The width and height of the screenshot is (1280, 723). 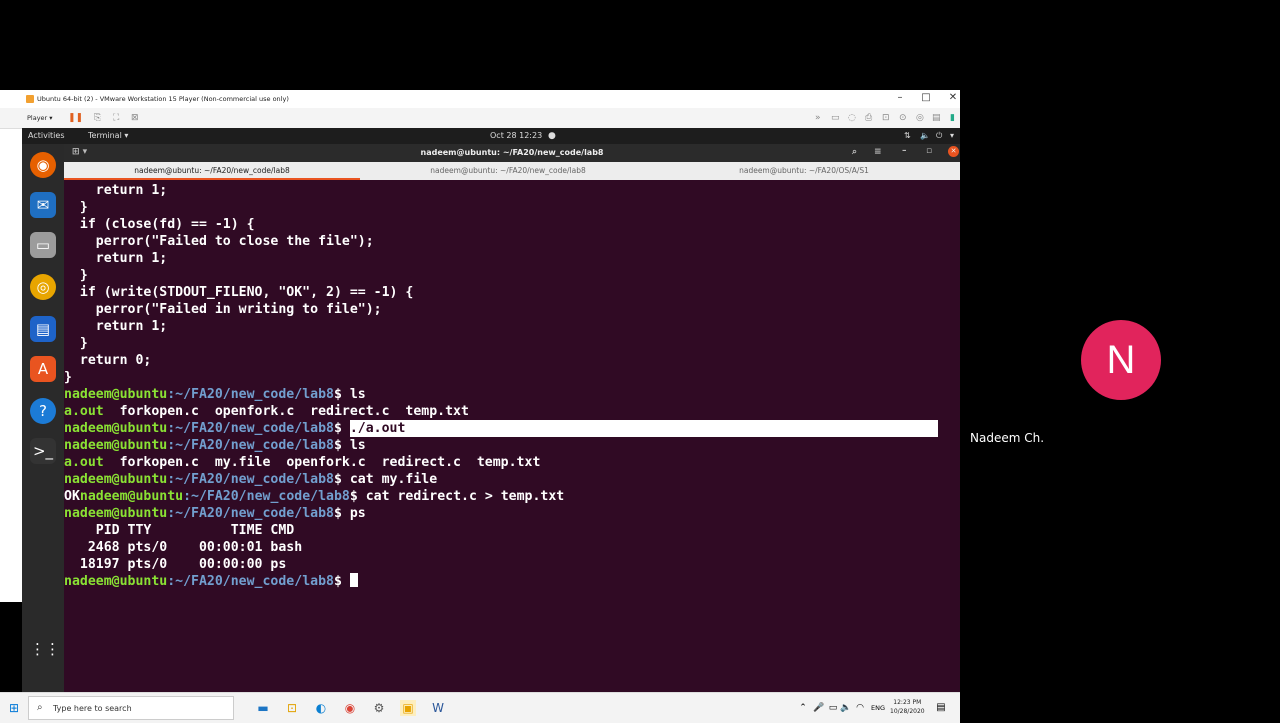 What do you see at coordinates (135, 118) in the screenshot?
I see `unity-icon: ⊠` at bounding box center [135, 118].